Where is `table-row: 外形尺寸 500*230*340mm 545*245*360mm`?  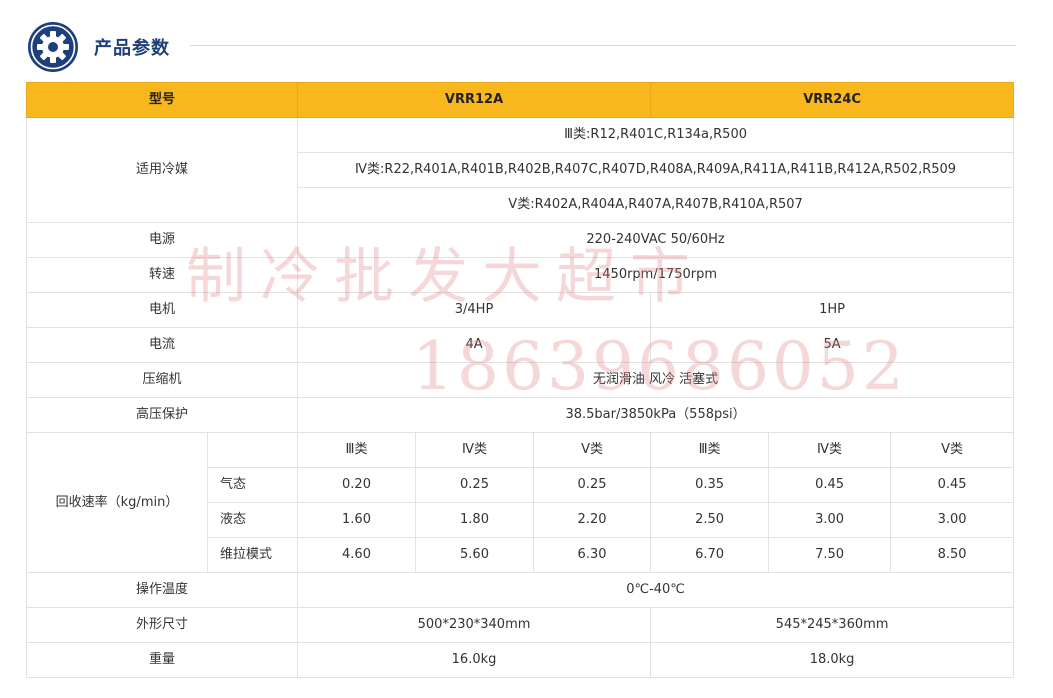 table-row: 外形尺寸 500*230*340mm 545*245*360mm is located at coordinates (520, 625).